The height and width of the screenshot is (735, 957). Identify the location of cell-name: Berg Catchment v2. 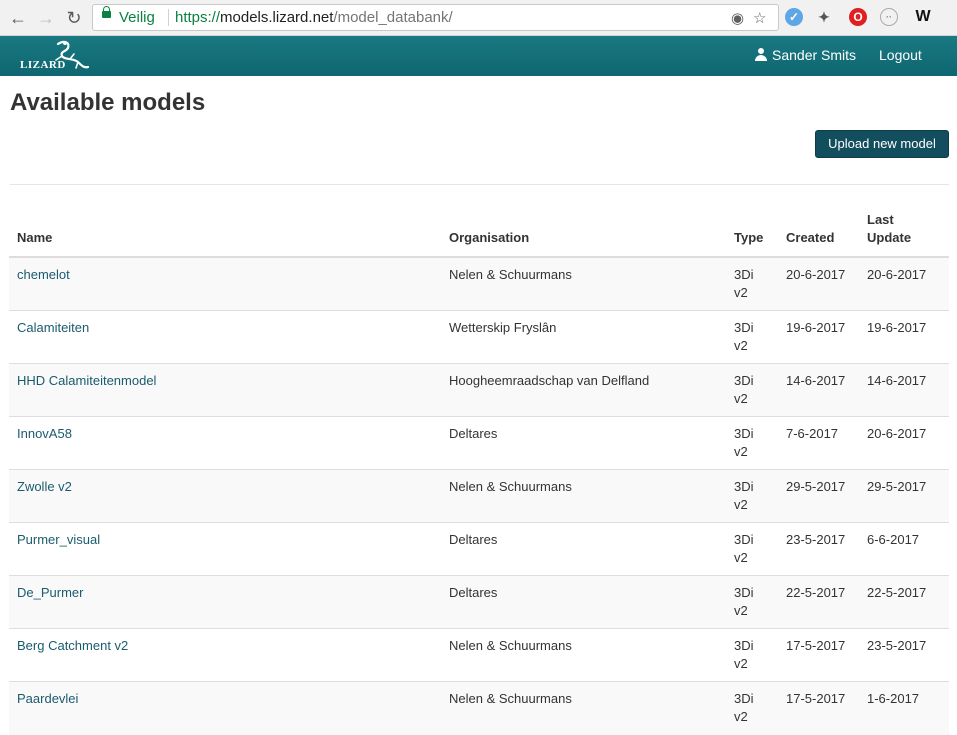
(225, 655).